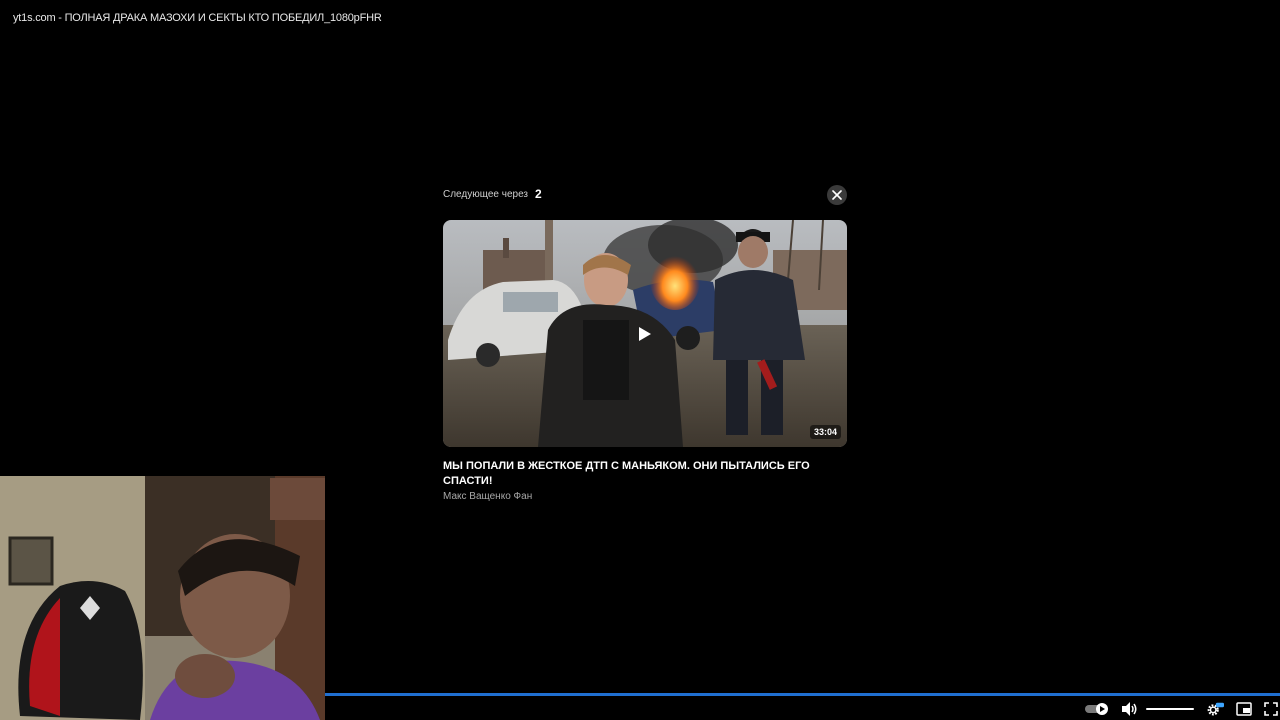 Image resolution: width=1280 pixels, height=720 pixels. I want to click on pip-button, so click(1244, 709).